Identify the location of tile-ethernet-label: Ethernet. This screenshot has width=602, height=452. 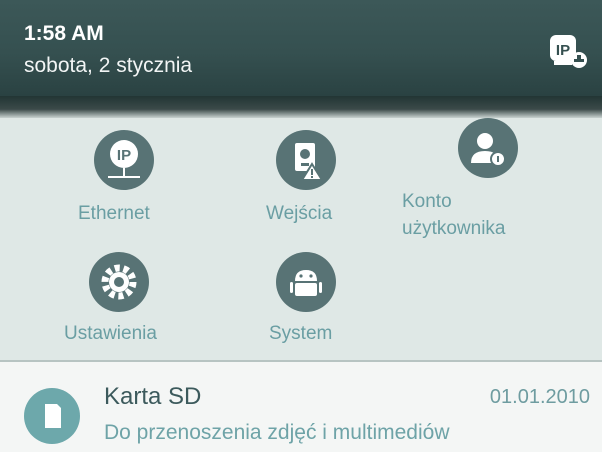
(114, 213).